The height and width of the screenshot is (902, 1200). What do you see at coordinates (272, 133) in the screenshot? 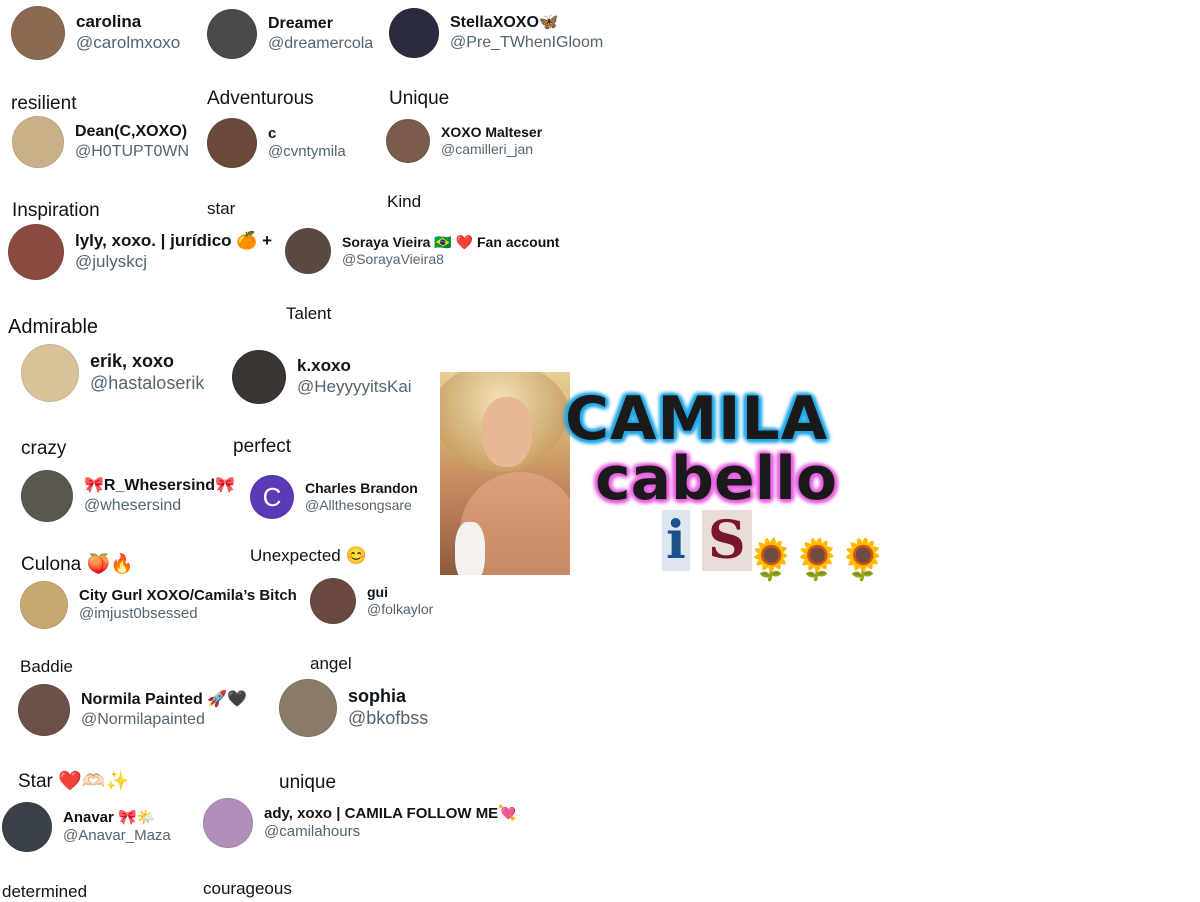
I see `display-name: c` at bounding box center [272, 133].